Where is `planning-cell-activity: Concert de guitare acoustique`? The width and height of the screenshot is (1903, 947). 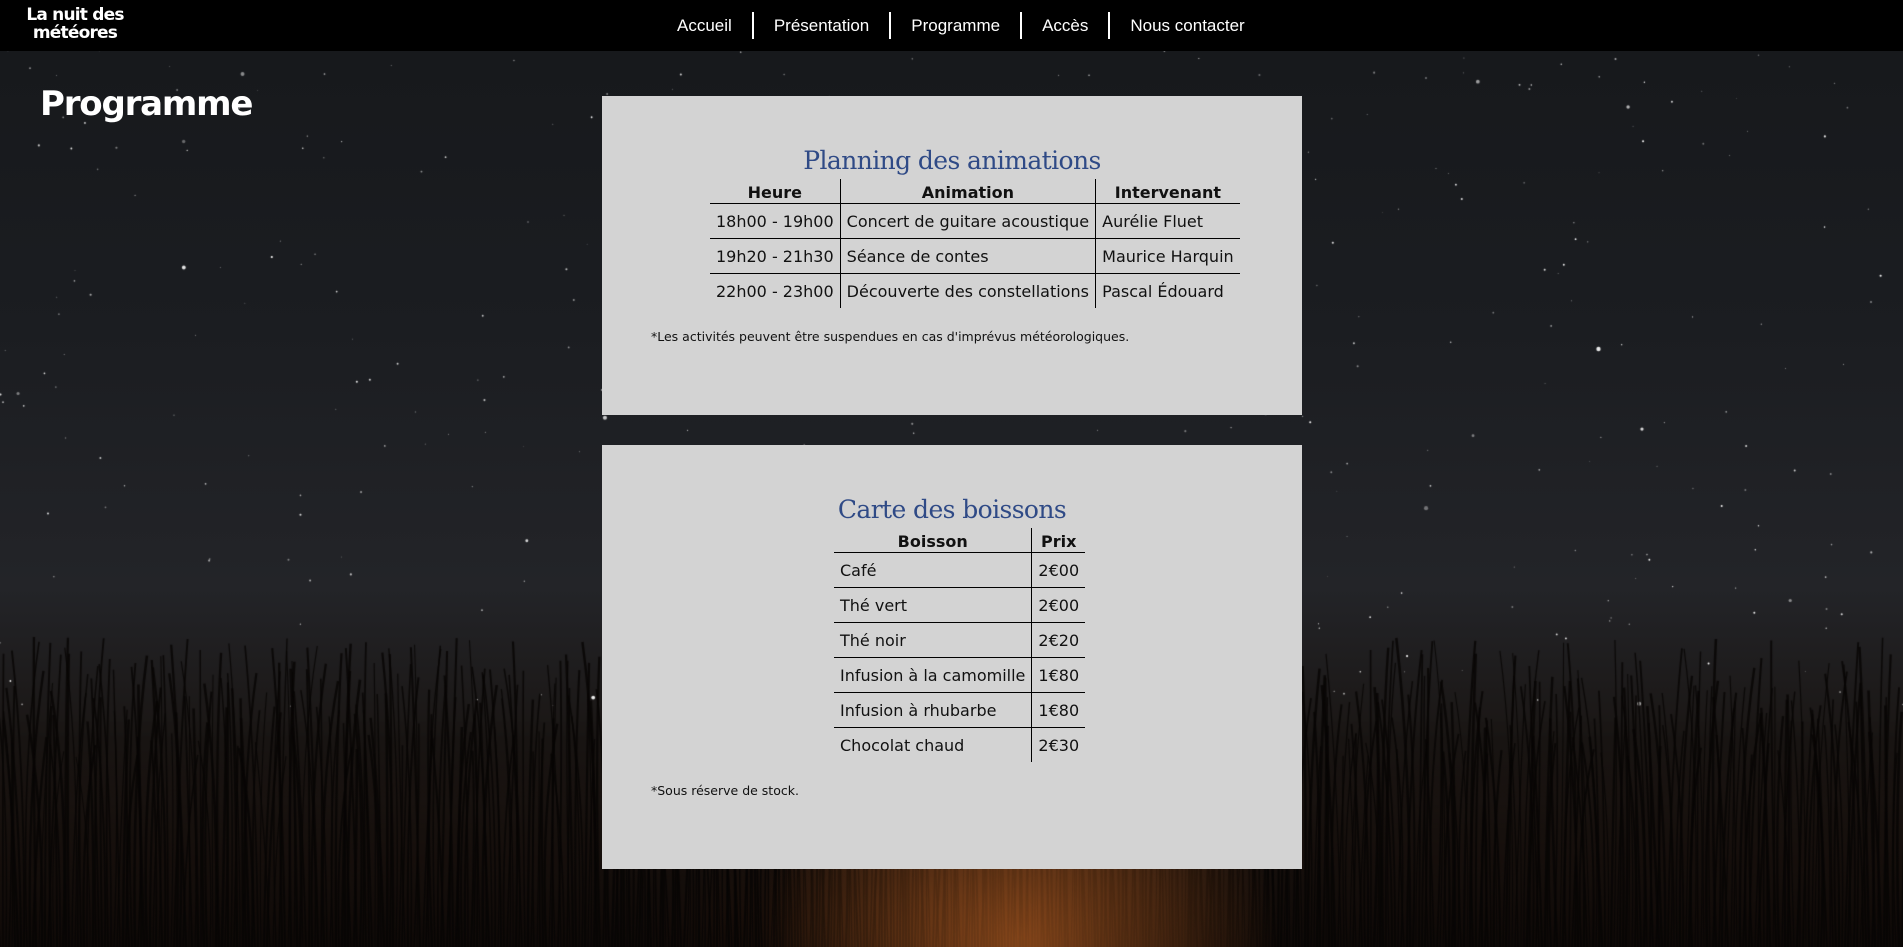 planning-cell-activity: Concert de guitare acoustique is located at coordinates (967, 221).